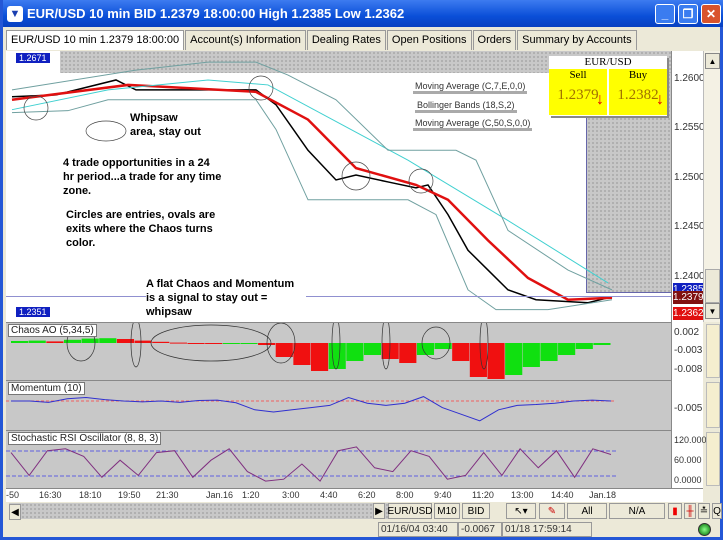 The image size is (723, 540). Describe the element at coordinates (473, 124) in the screenshot. I see `legend-ma50: Moving Average (C,50,S,0,0)` at that location.